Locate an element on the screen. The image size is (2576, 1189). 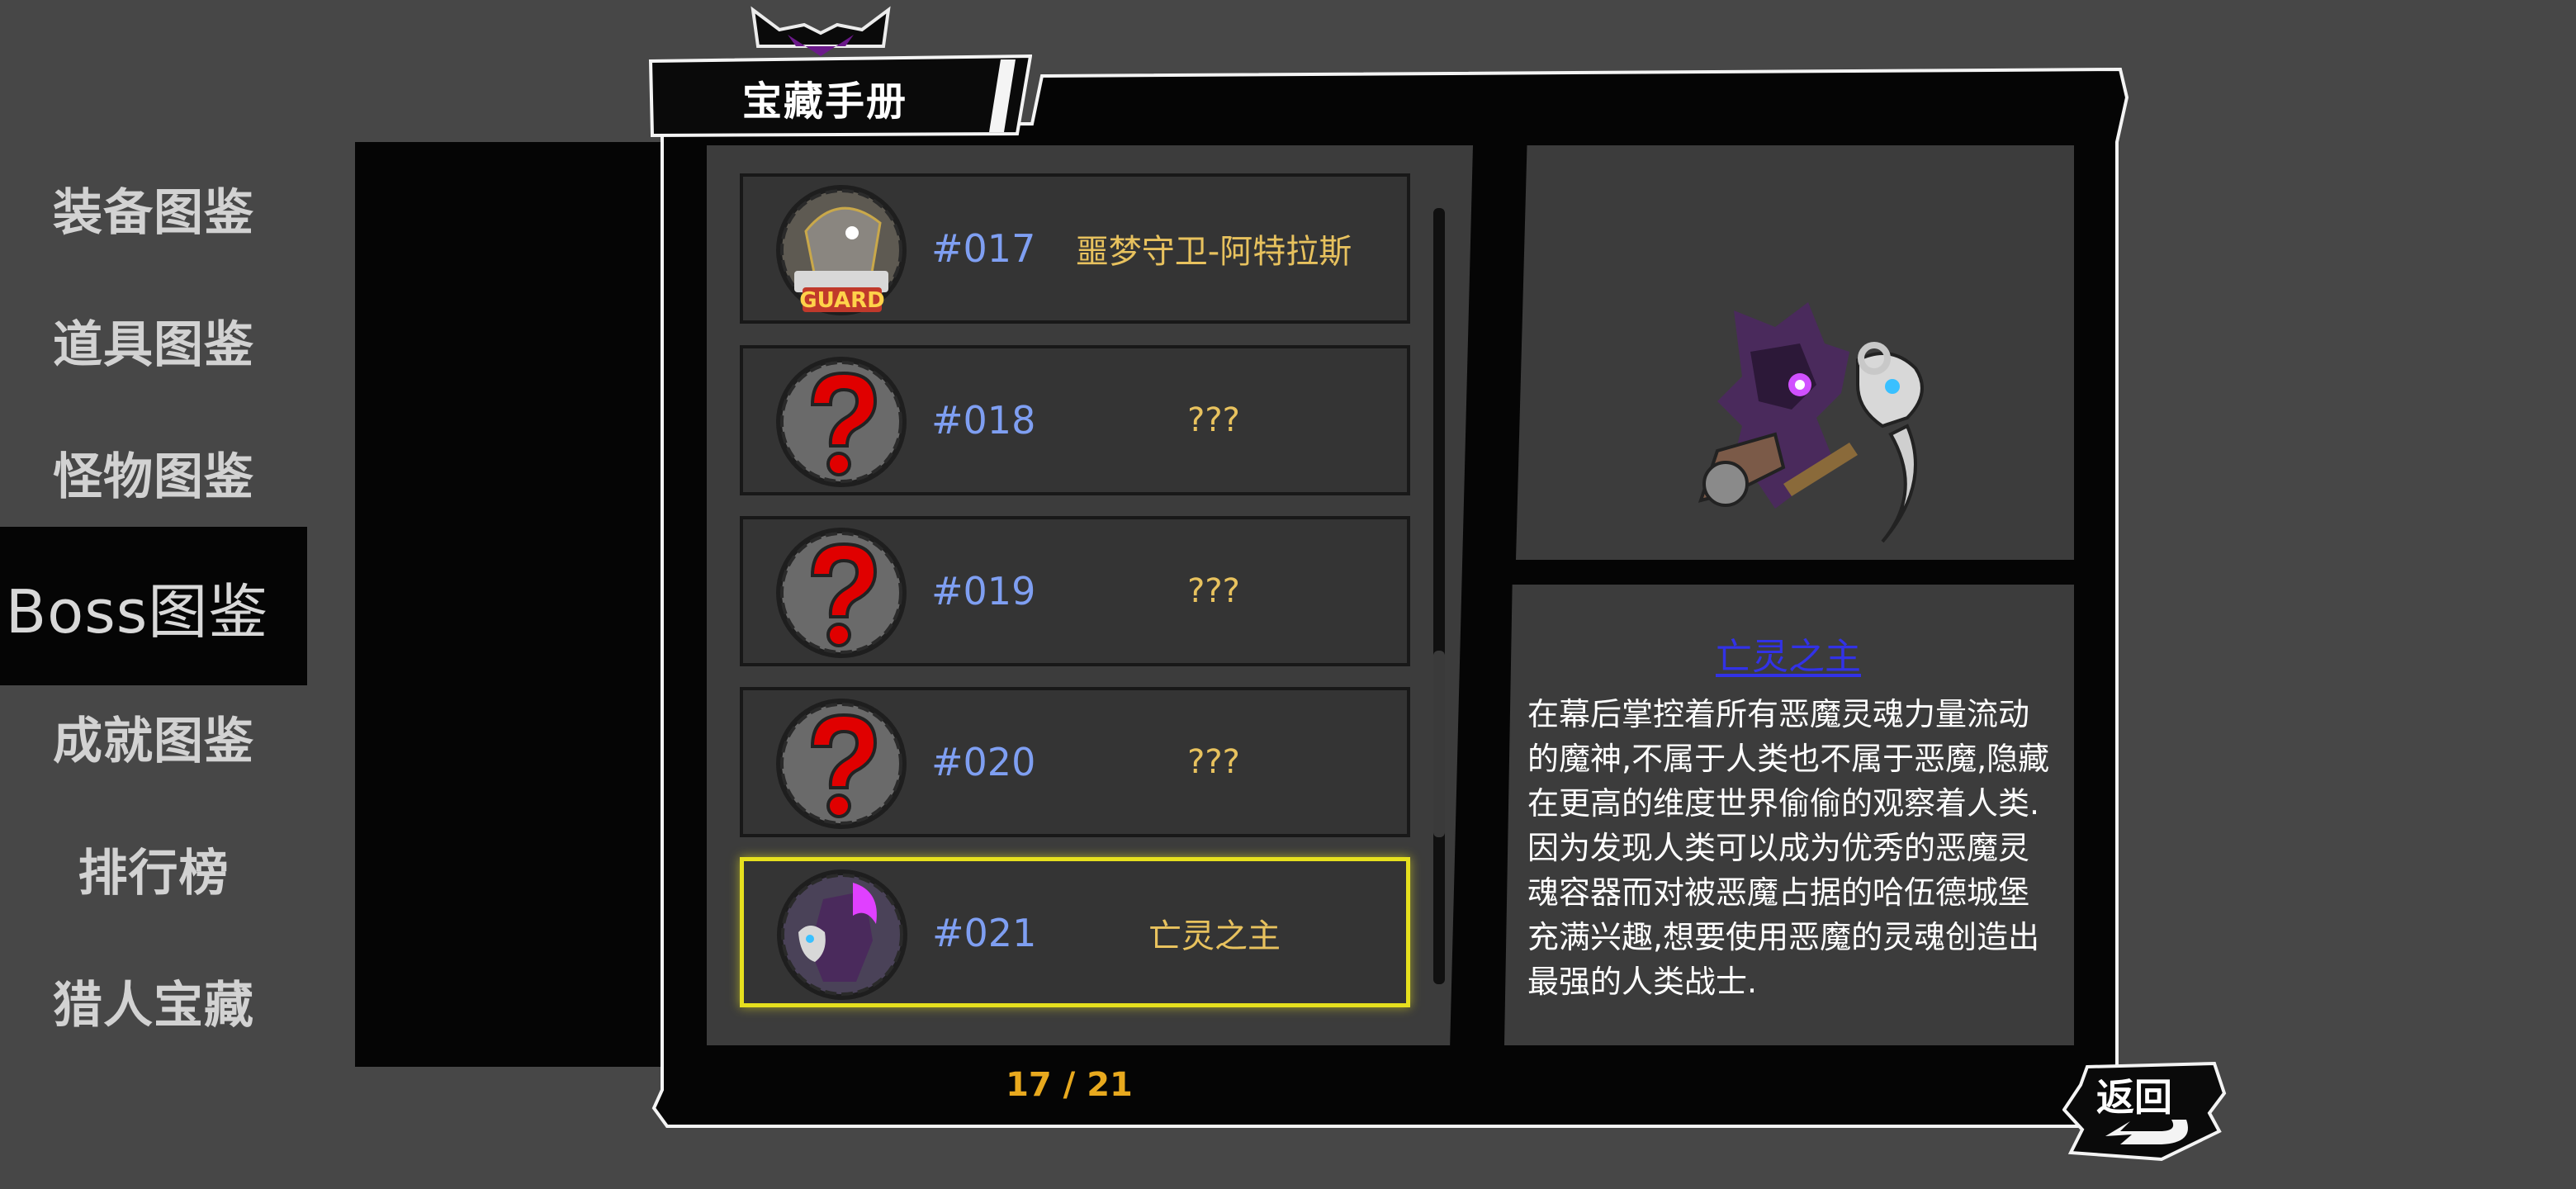
sidebar-item: 道具图鉴 is located at coordinates (153, 340).